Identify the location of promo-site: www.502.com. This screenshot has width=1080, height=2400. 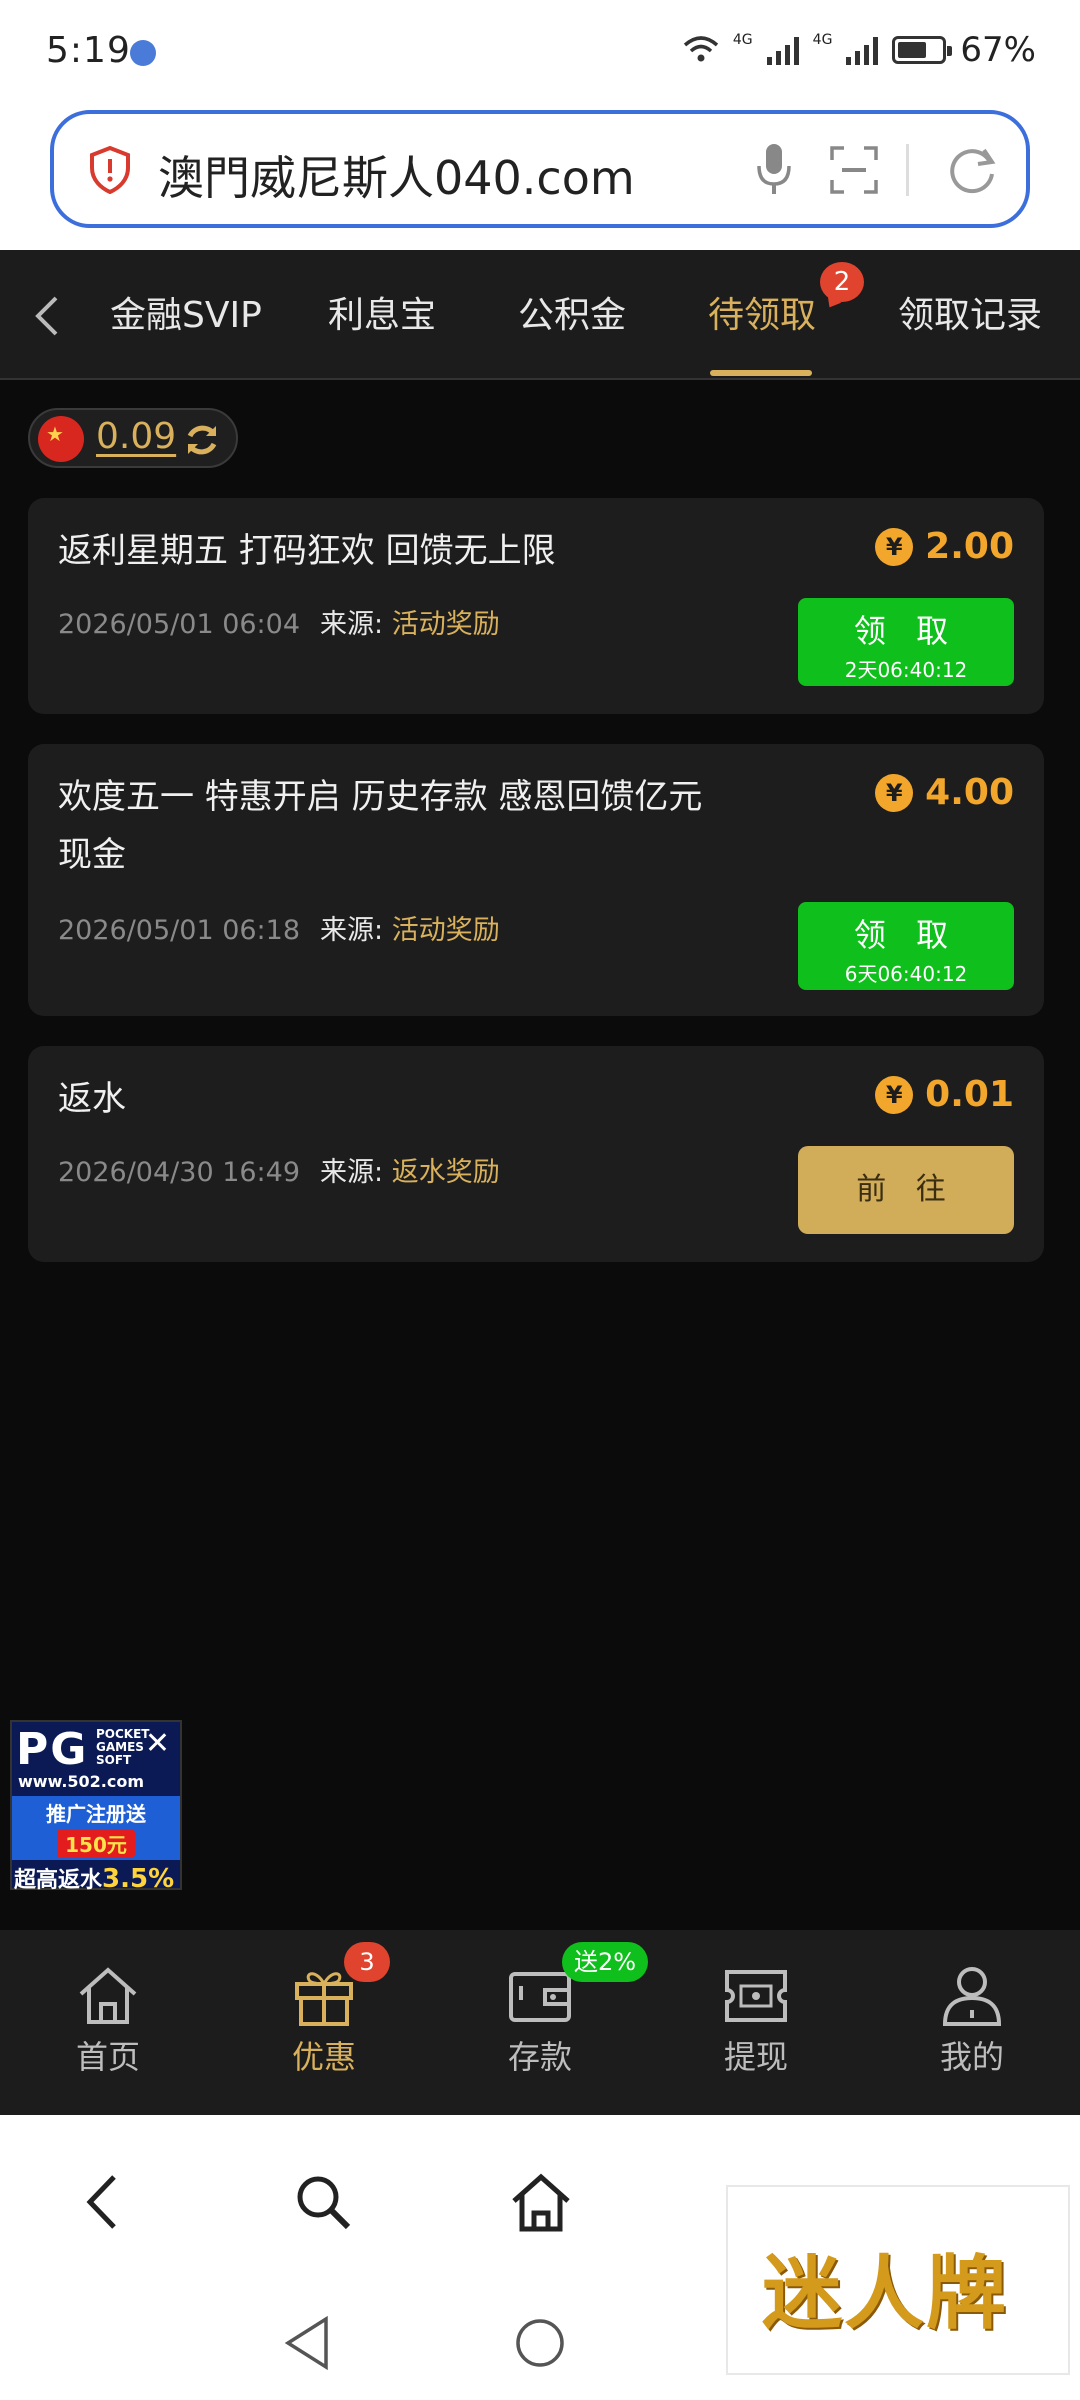
(81, 1781).